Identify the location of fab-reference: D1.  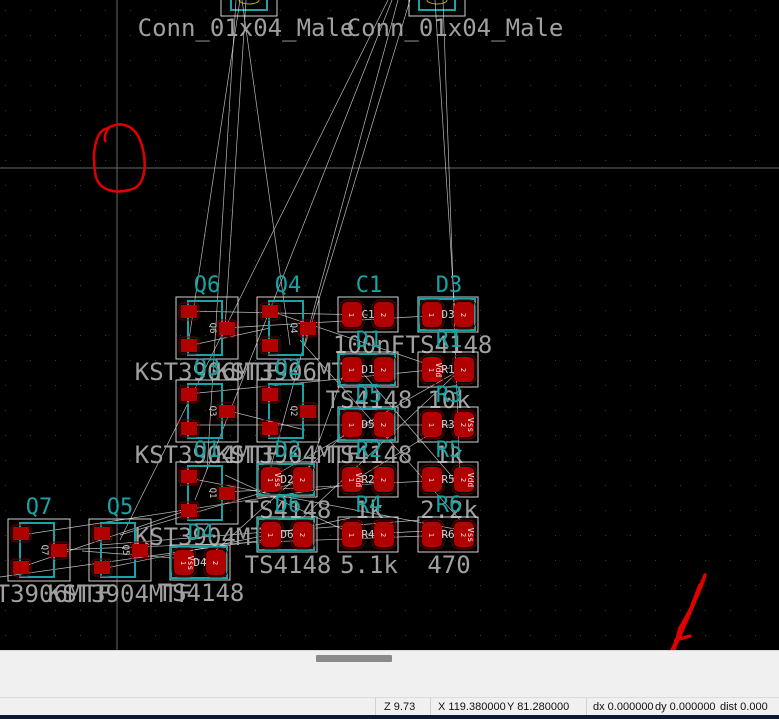
(367, 369).